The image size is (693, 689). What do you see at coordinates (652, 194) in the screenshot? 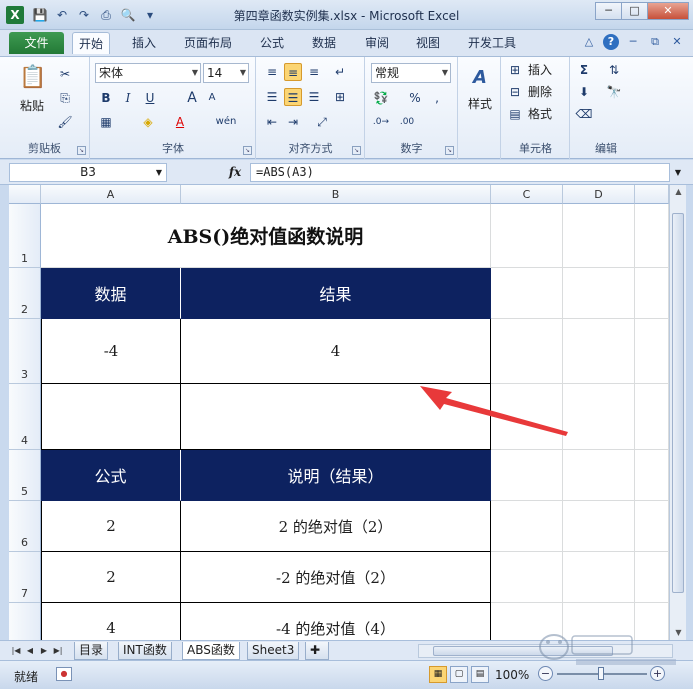
I see `column-header-e` at bounding box center [652, 194].